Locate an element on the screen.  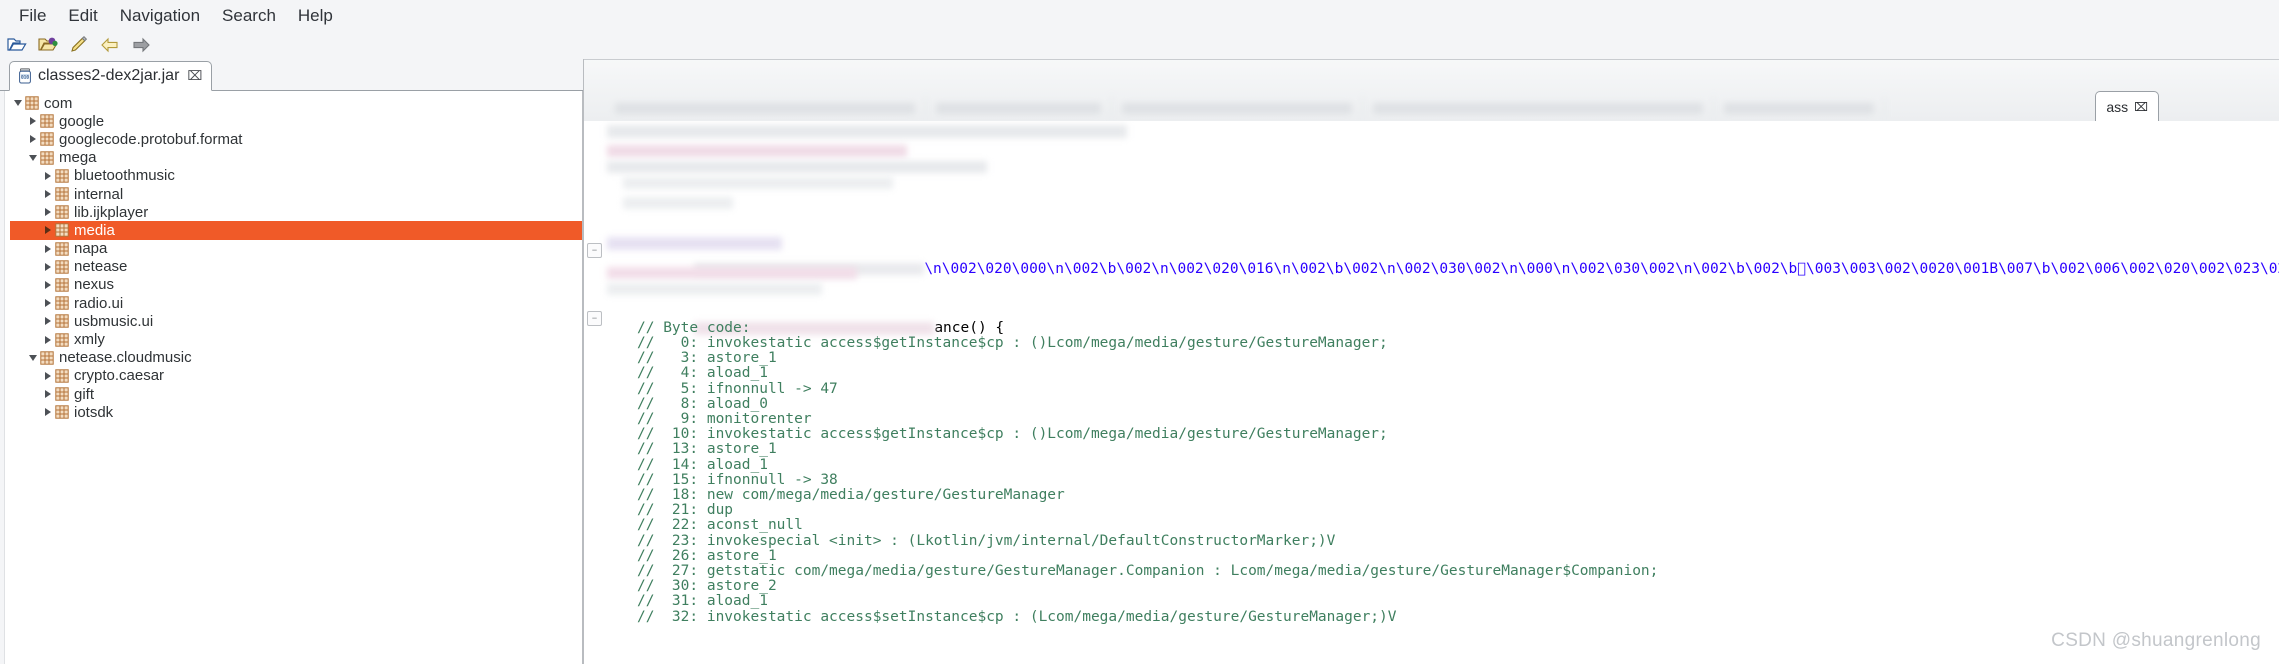
method-signature-tail: ance() { is located at coordinates (969, 328).